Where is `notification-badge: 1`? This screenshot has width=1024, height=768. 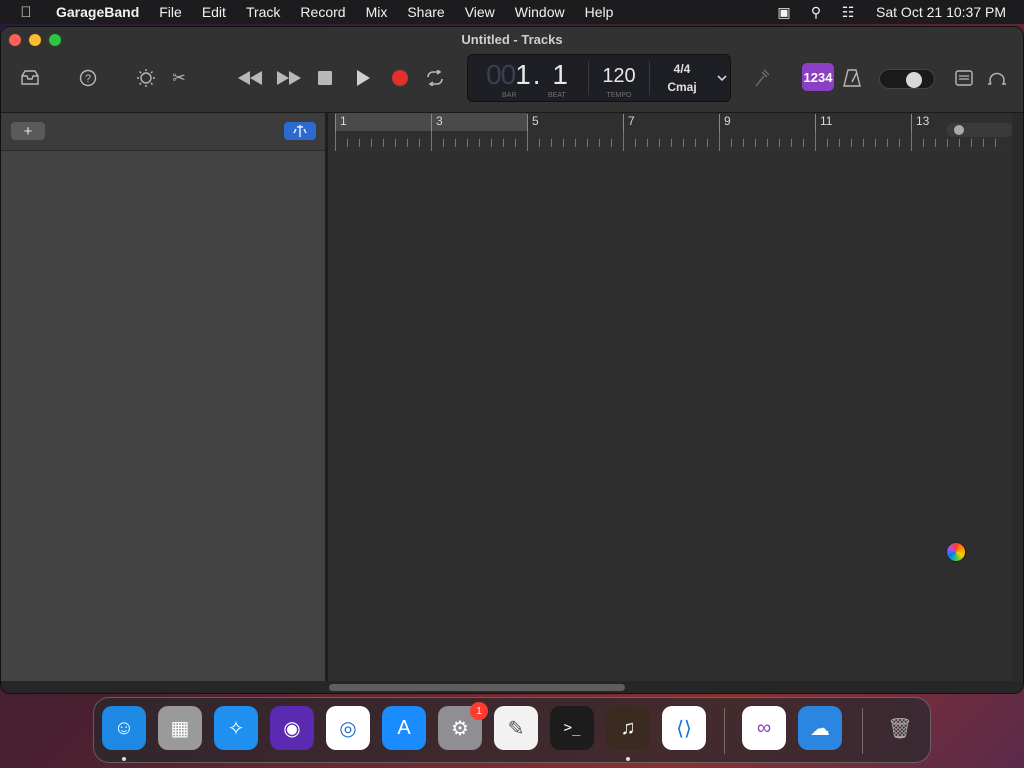 notification-badge: 1 is located at coordinates (479, 711).